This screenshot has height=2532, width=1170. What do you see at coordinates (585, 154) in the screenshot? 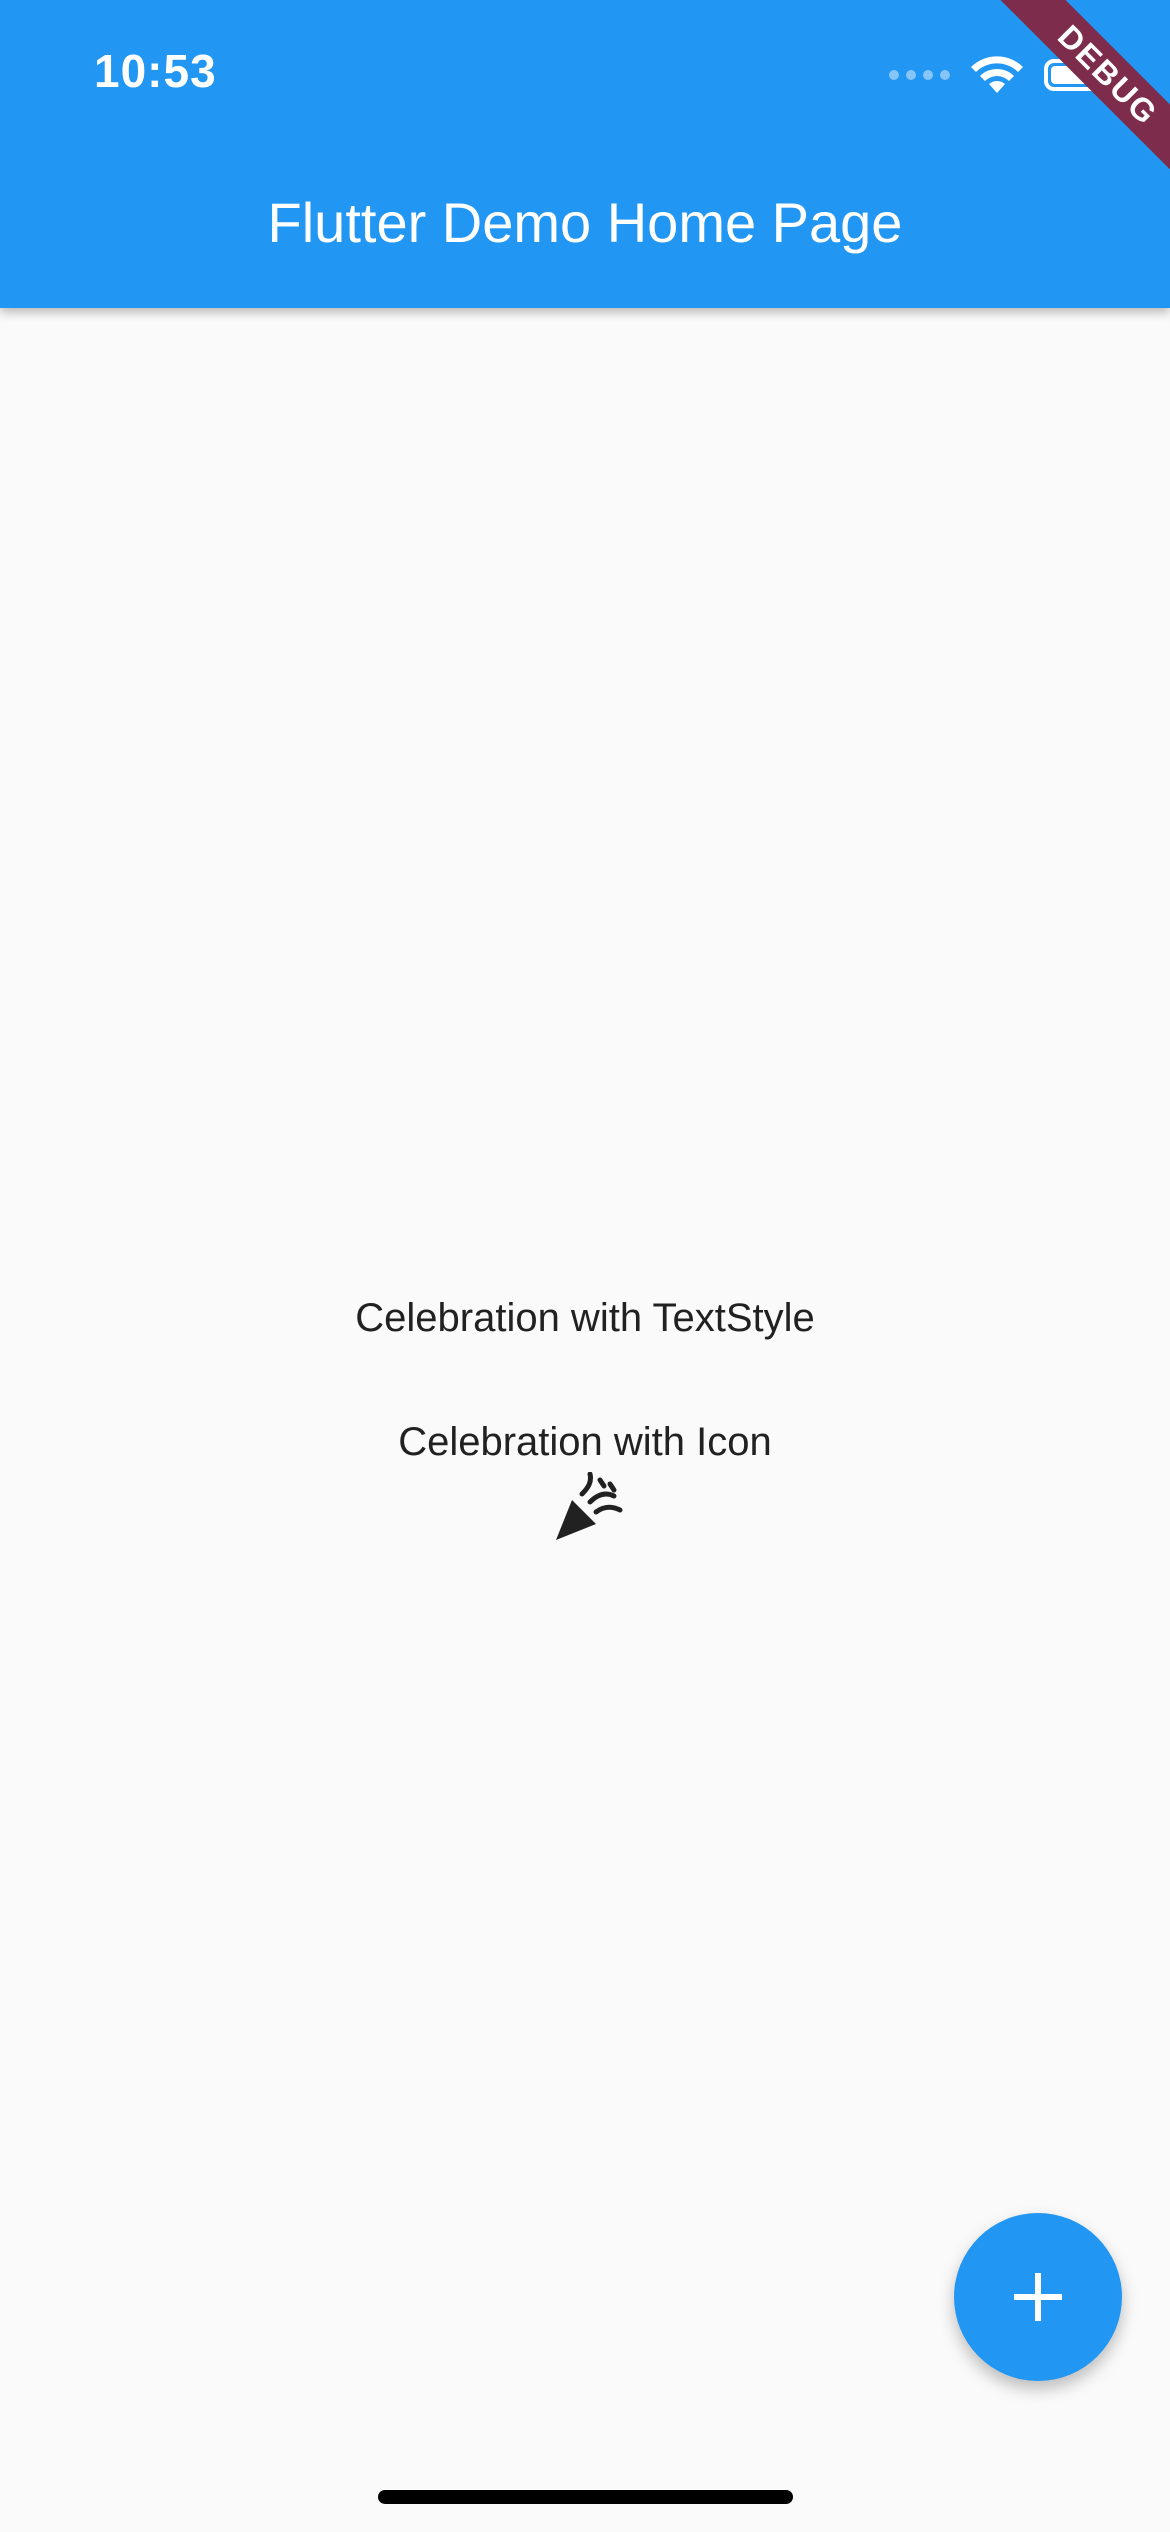
I see `app-bar: 10:53 Flutter Demo Home Page` at bounding box center [585, 154].